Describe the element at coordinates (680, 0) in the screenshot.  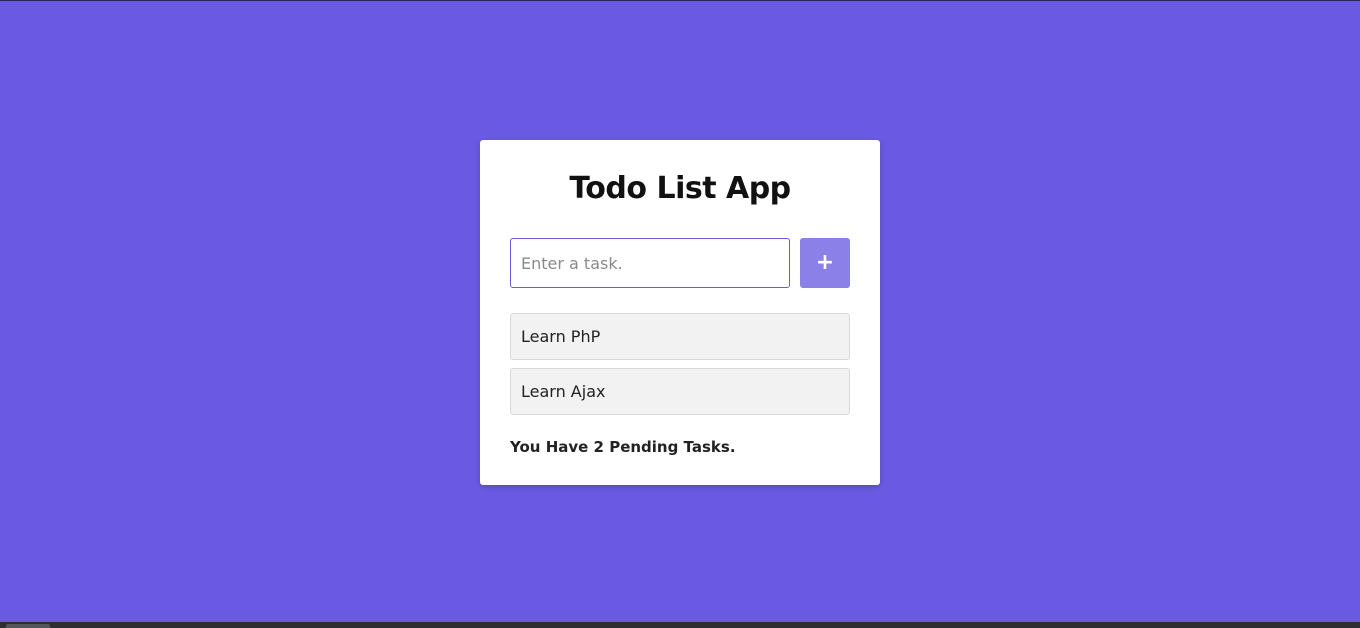
I see `window-top-border` at that location.